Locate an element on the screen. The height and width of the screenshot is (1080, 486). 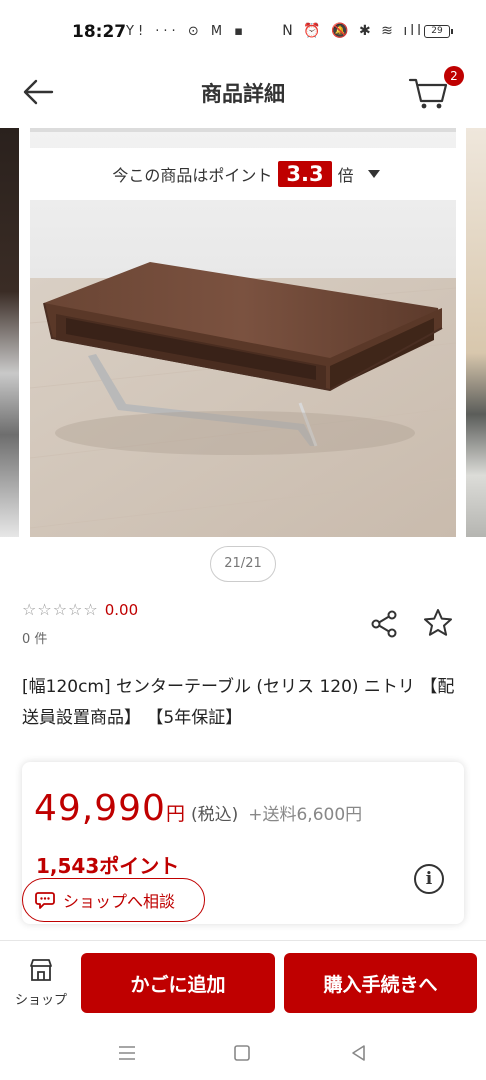
point-amount: 1,543ポイント is located at coordinates (108, 866).